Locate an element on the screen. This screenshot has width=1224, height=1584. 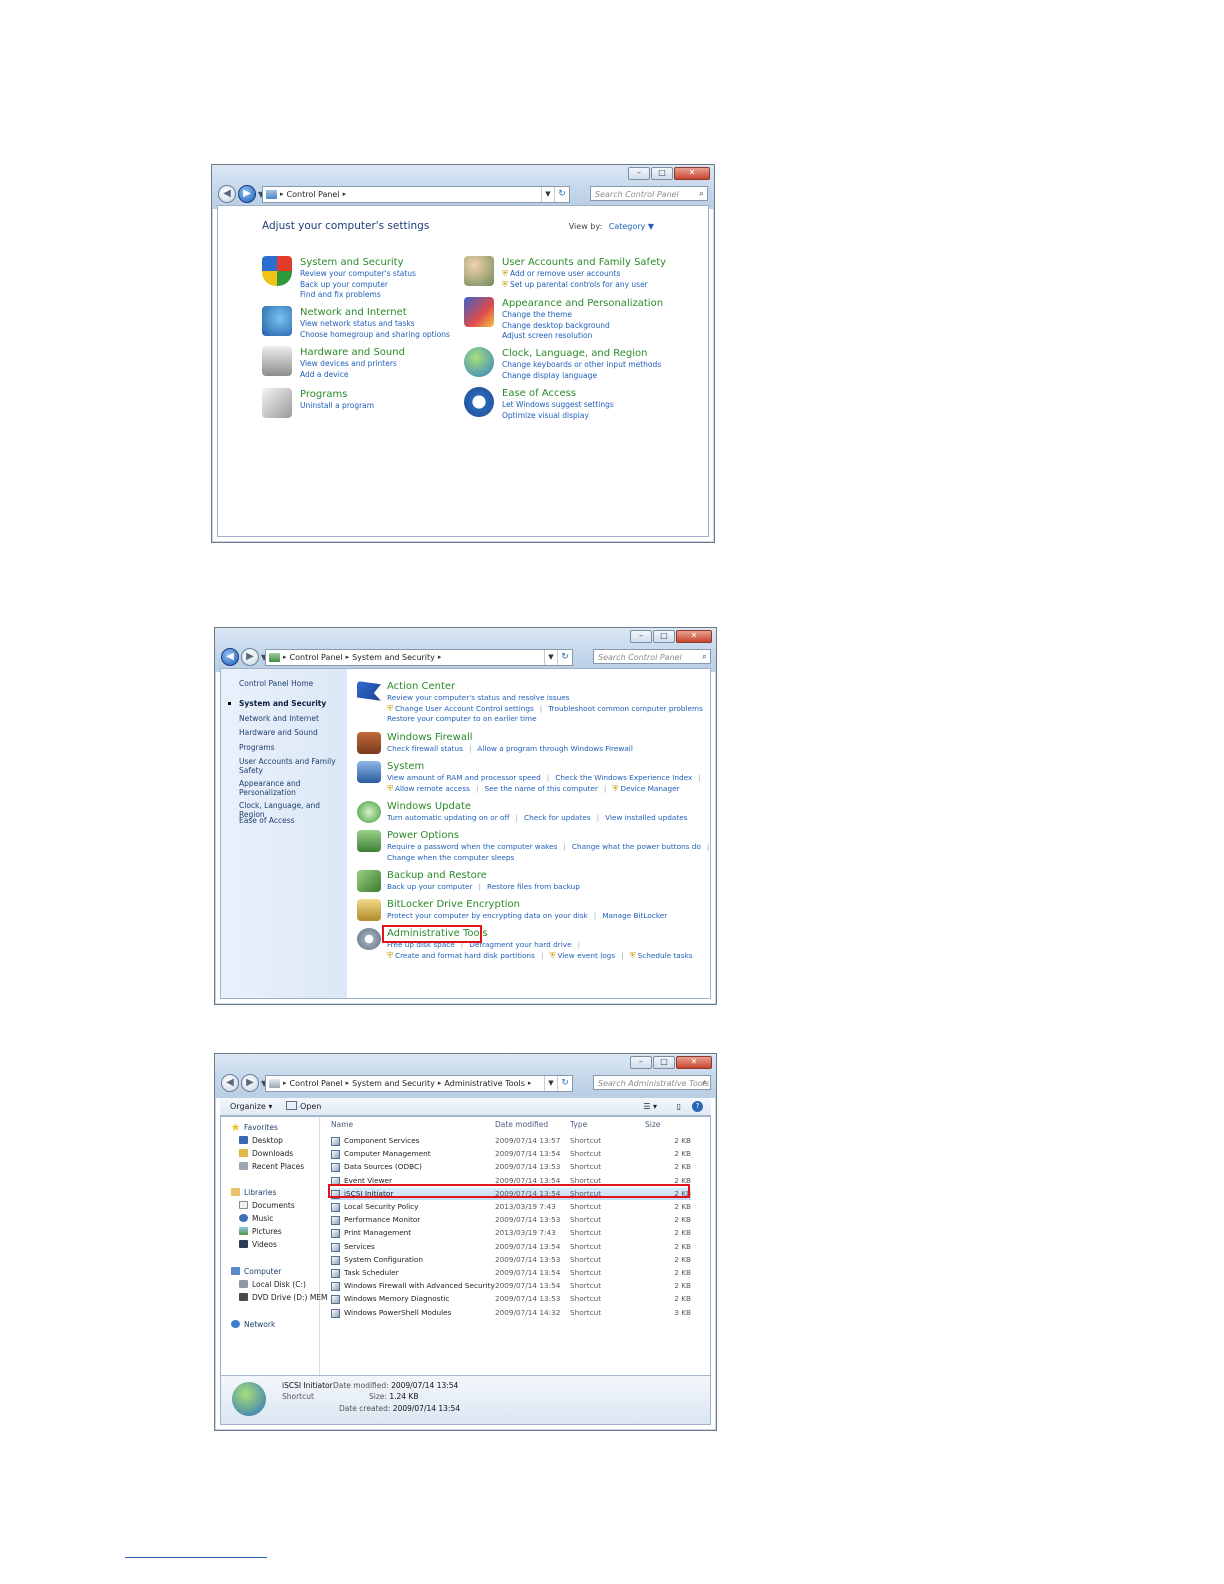
section-link: Check the Windows Experience Index is located at coordinates (623, 777).